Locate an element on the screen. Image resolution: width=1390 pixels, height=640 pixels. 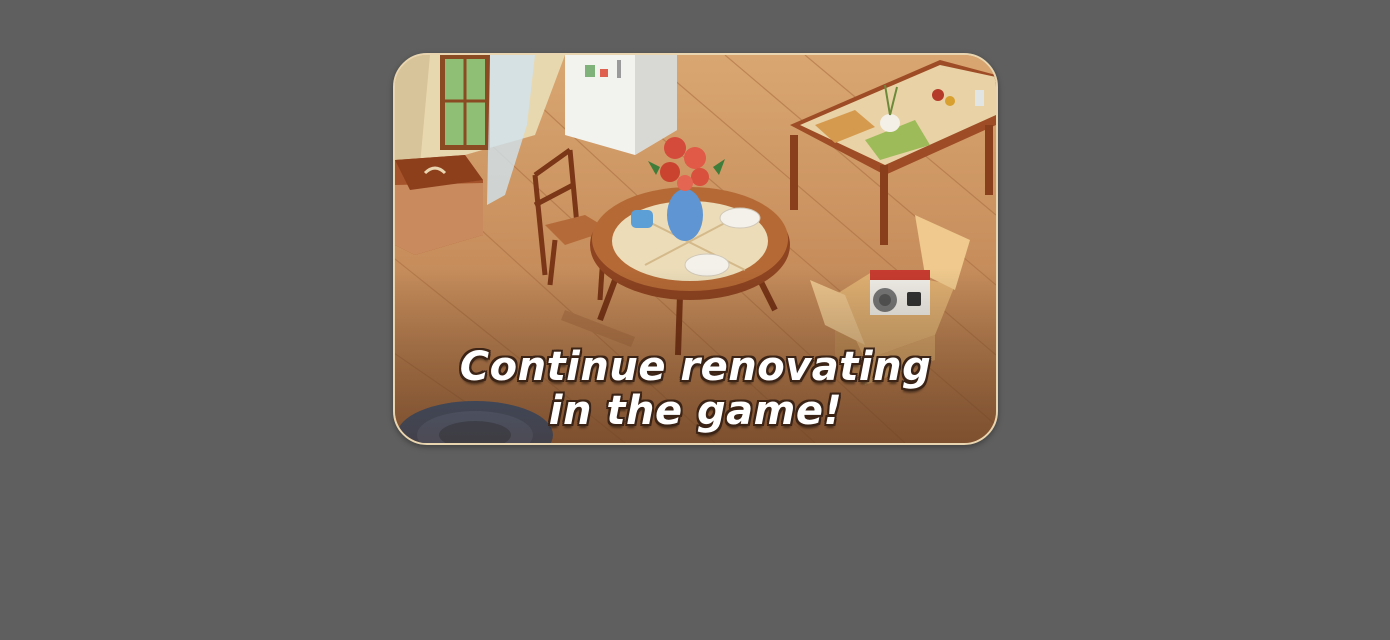
caption-line-1: Continue renovating is located at coordinates (695, 367).